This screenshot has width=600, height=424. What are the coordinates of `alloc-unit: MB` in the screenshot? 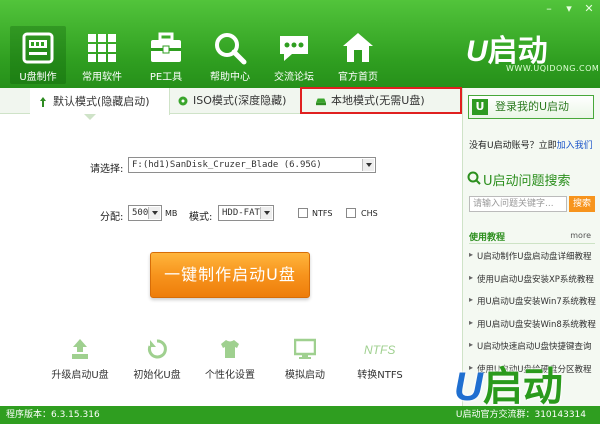 It's located at (171, 213).